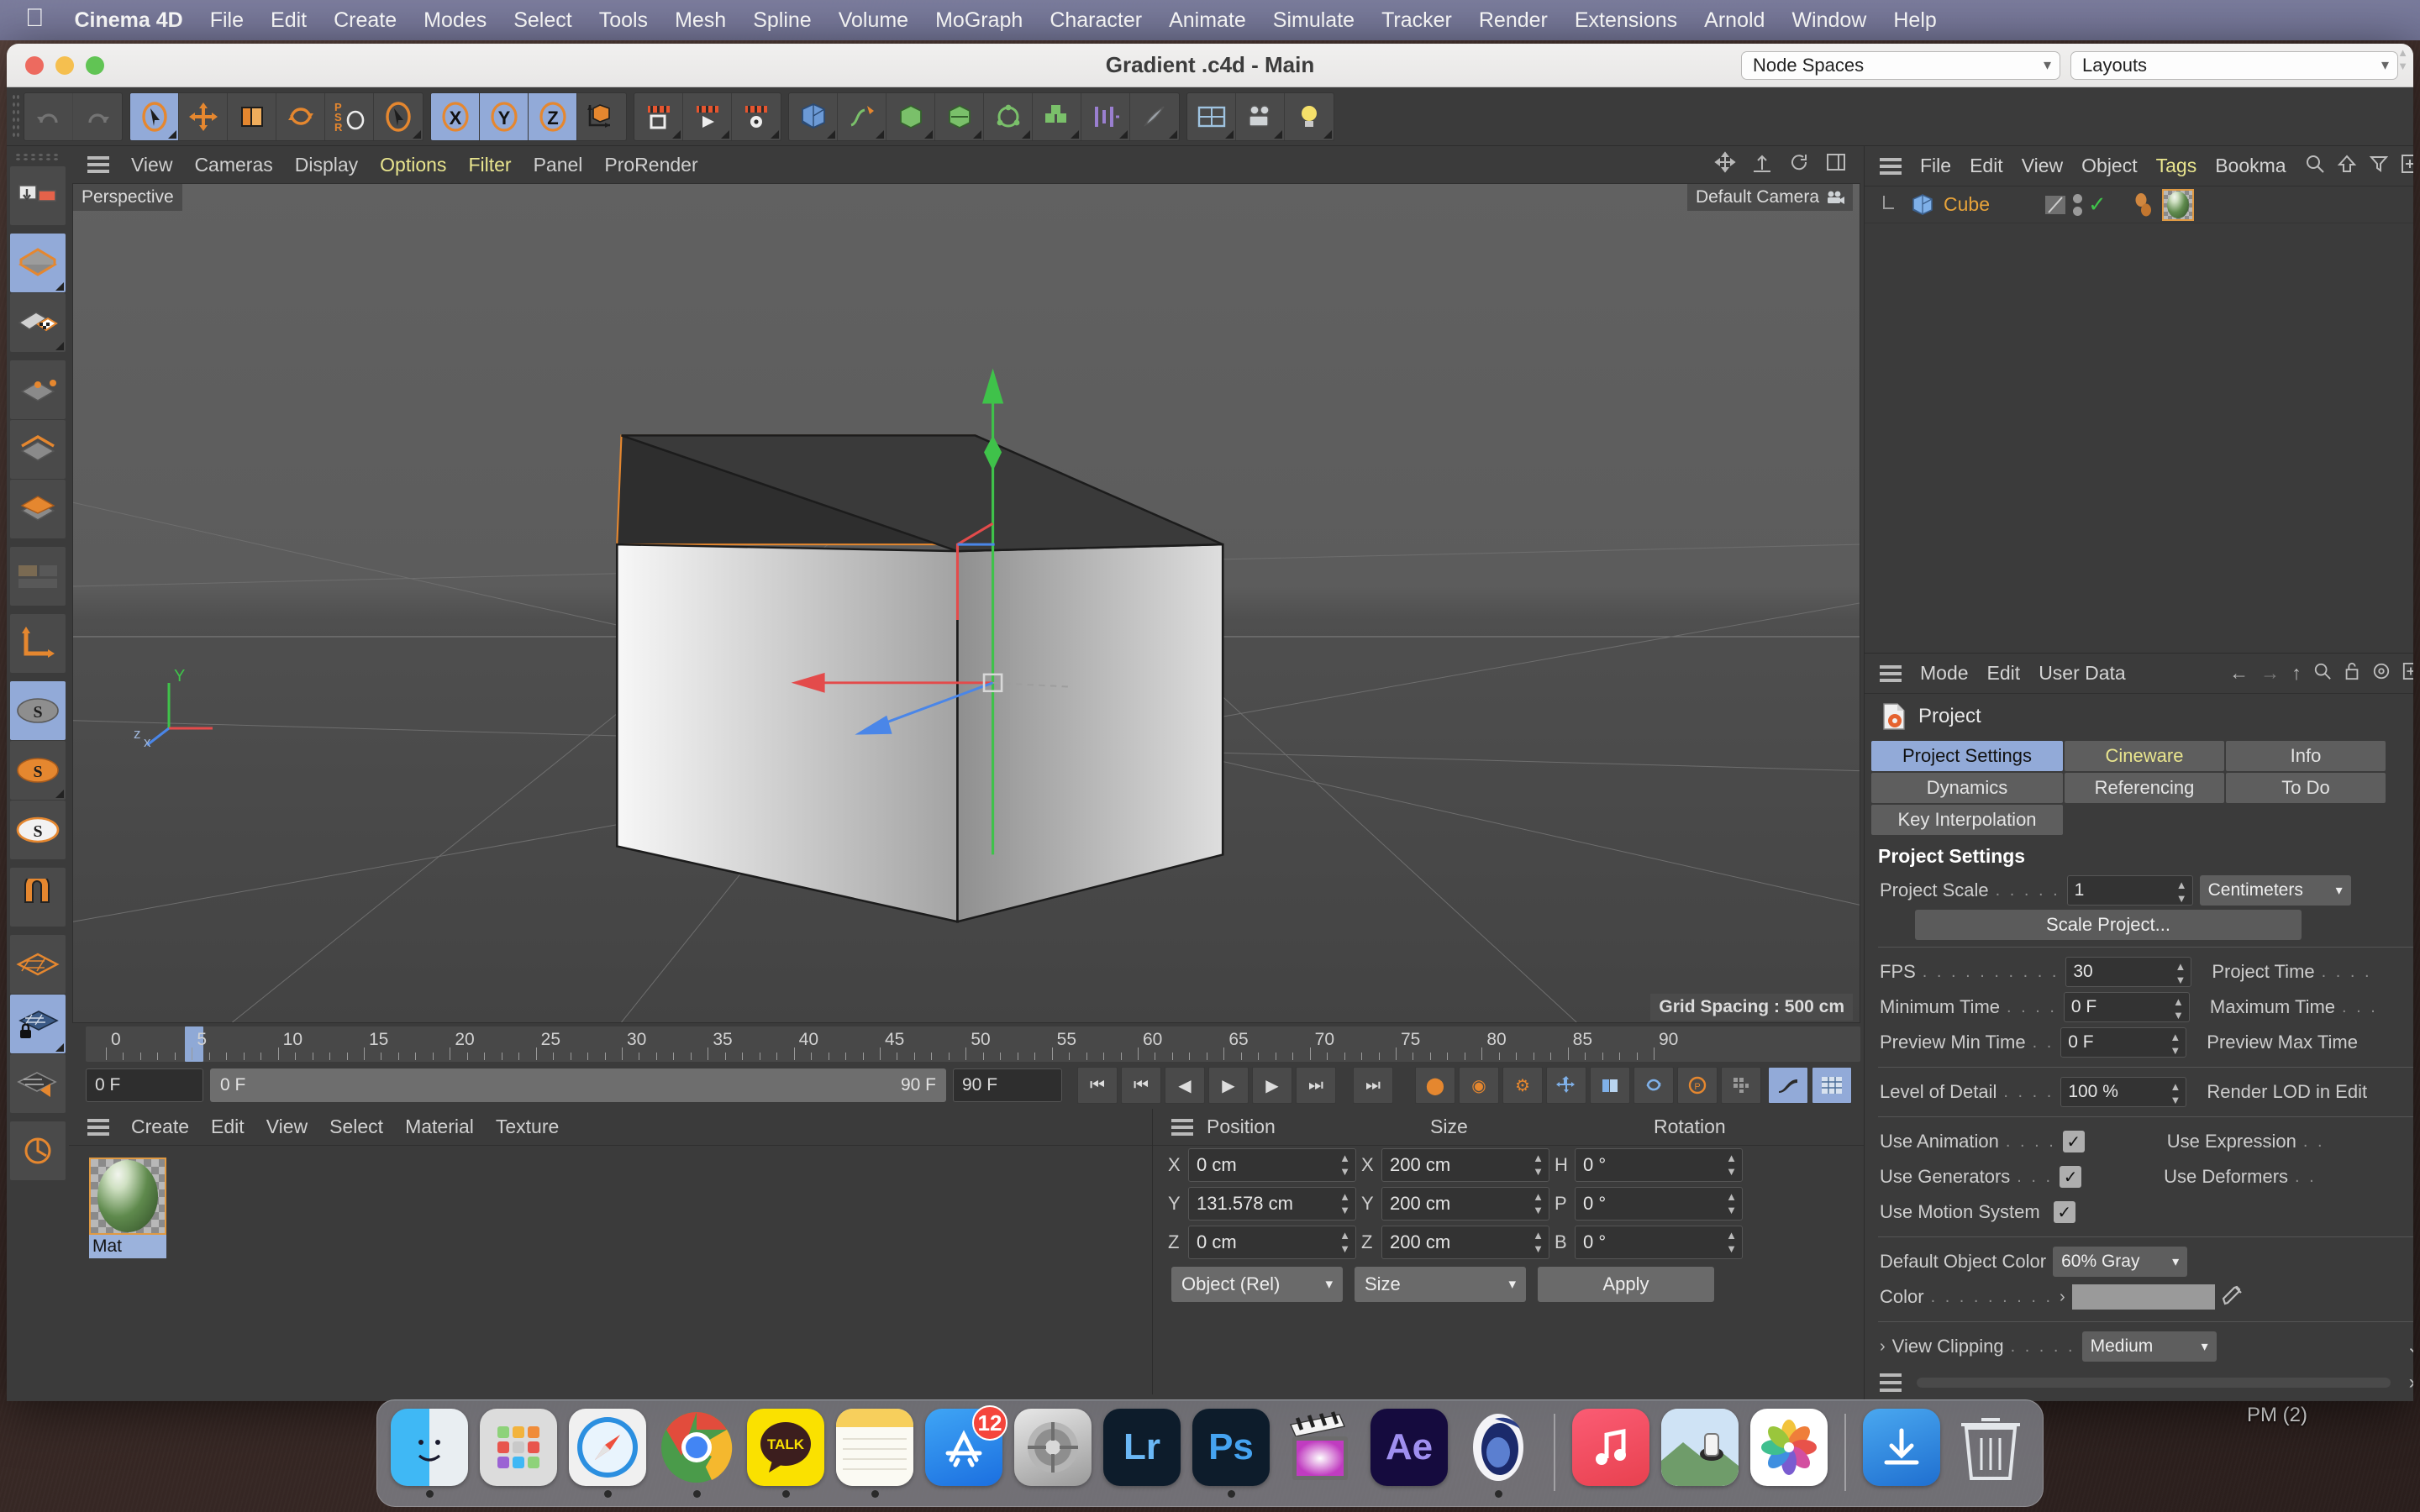 The width and height of the screenshot is (2420, 1512). I want to click on enable-axis-button: S, so click(38, 710).